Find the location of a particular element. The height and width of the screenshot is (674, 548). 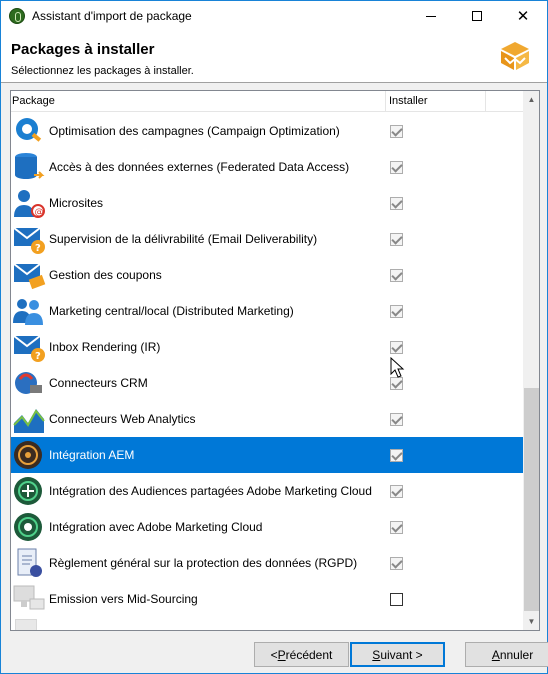

package-label: Inbox Rendering (IR) is located at coordinates (105, 347).